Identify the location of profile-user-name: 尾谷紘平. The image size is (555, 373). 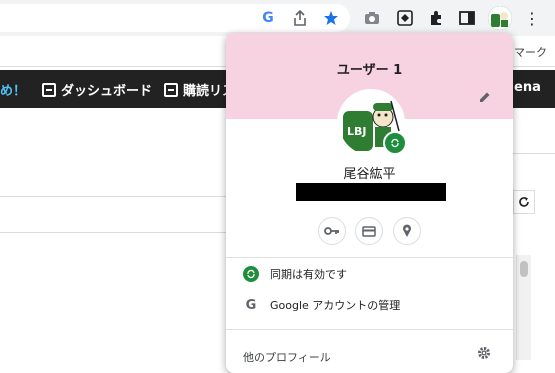
(369, 174).